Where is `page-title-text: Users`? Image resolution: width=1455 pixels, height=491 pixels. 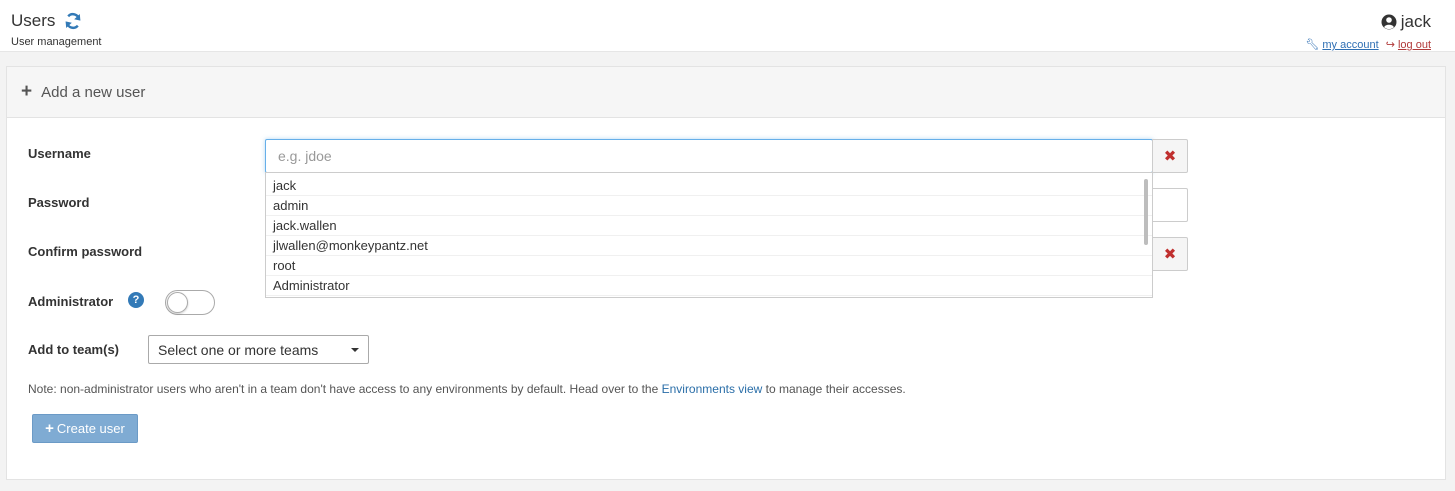 page-title-text: Users is located at coordinates (33, 20).